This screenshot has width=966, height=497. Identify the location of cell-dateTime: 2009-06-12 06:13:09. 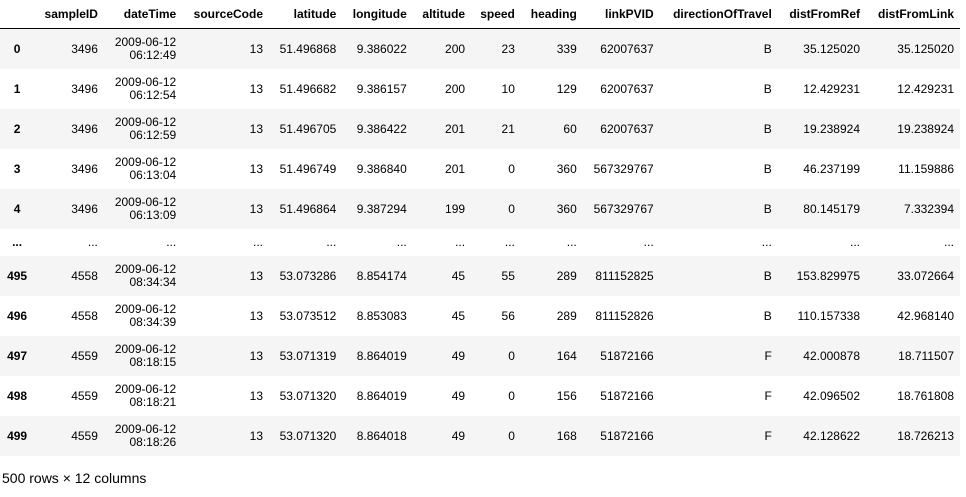
(143, 208).